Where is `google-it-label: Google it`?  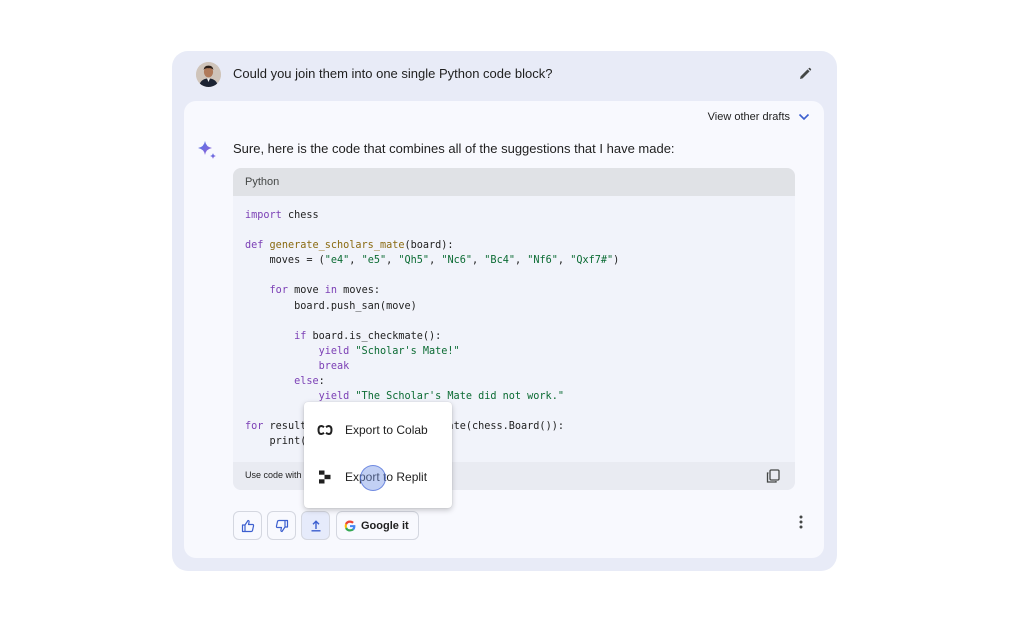
google-it-label: Google it is located at coordinates (385, 525).